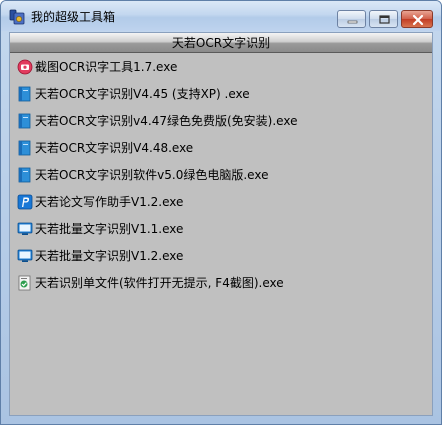 The image size is (442, 425). I want to click on close-button, so click(417, 19).